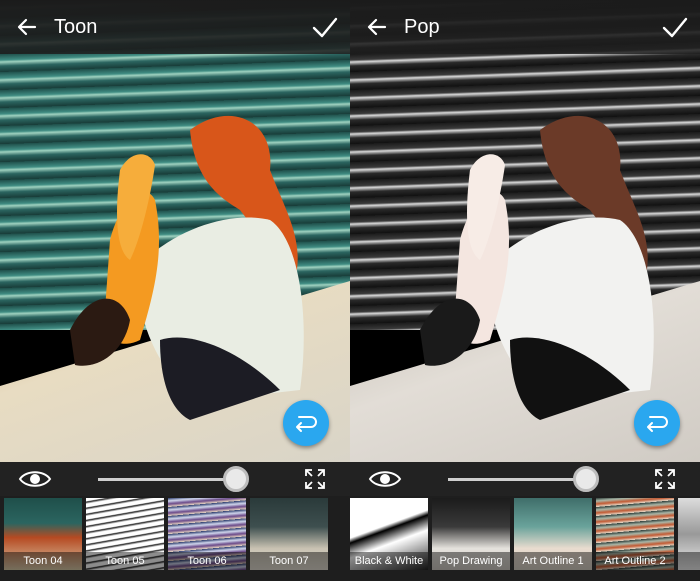 The height and width of the screenshot is (581, 700). What do you see at coordinates (289, 561) in the screenshot?
I see `filter-label: Toon 07` at bounding box center [289, 561].